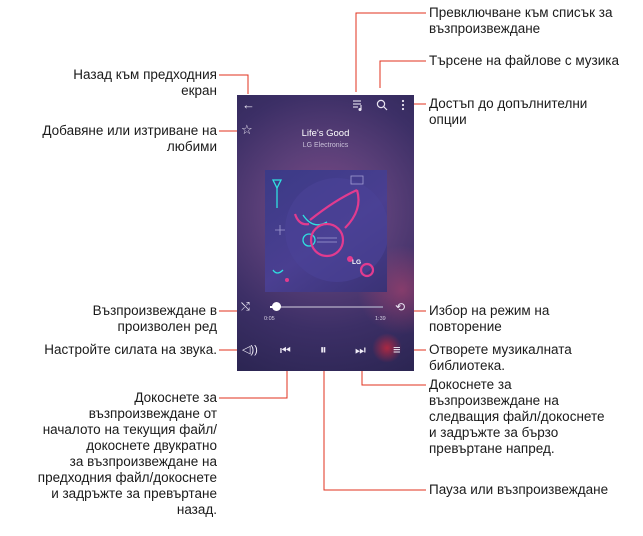 The width and height of the screenshot is (643, 536). What do you see at coordinates (130, 349) in the screenshot?
I see `annotation-volume: Настройте силата на звука.` at bounding box center [130, 349].